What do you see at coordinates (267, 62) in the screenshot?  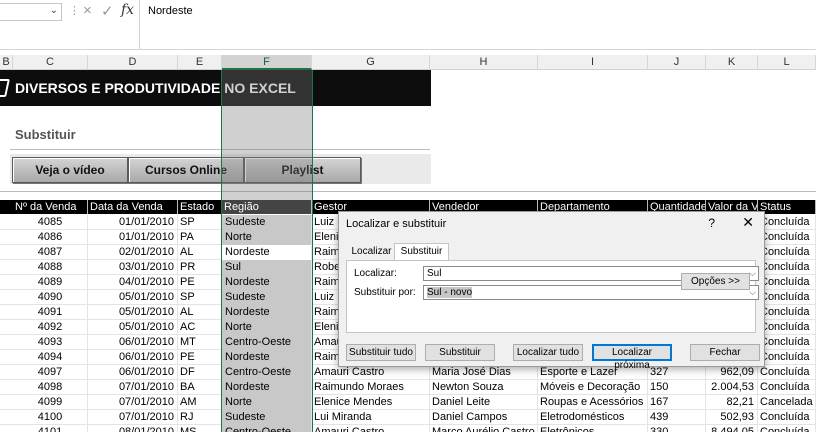 I see `column-header-selected: F` at bounding box center [267, 62].